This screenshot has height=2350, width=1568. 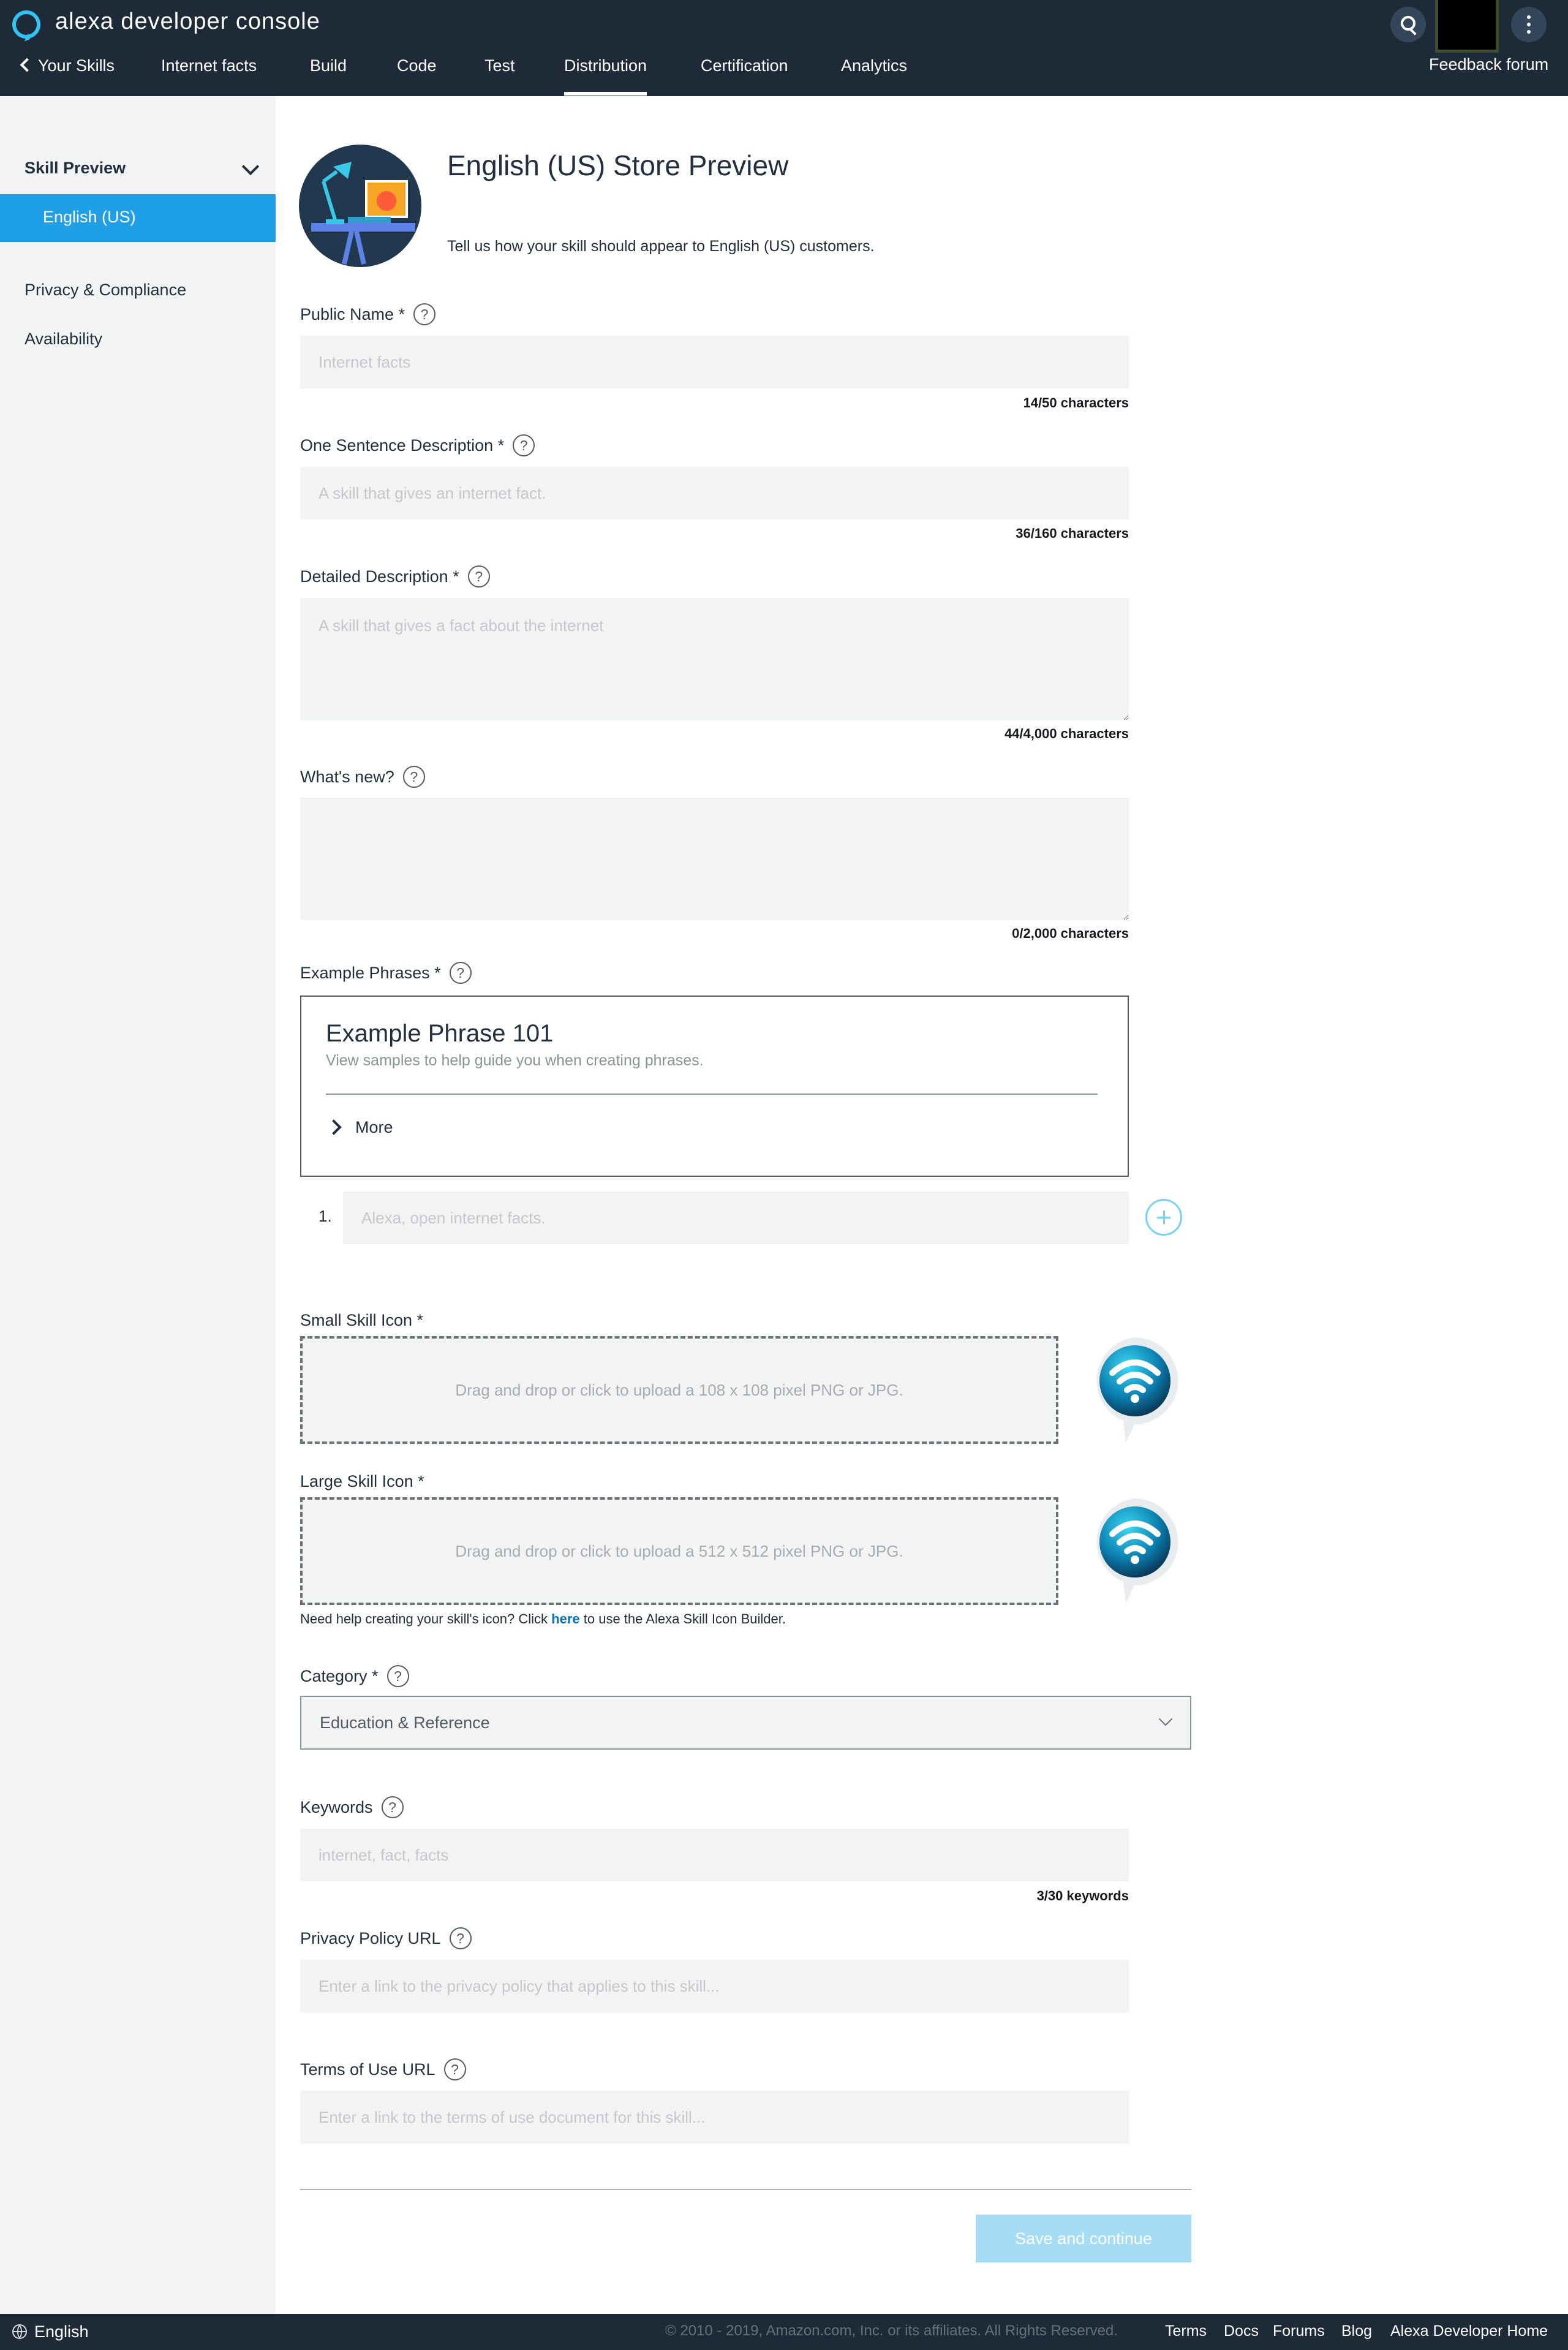 I want to click on sidebar-item-privacy-compliance: Privacy & Compliance, so click(x=105, y=290).